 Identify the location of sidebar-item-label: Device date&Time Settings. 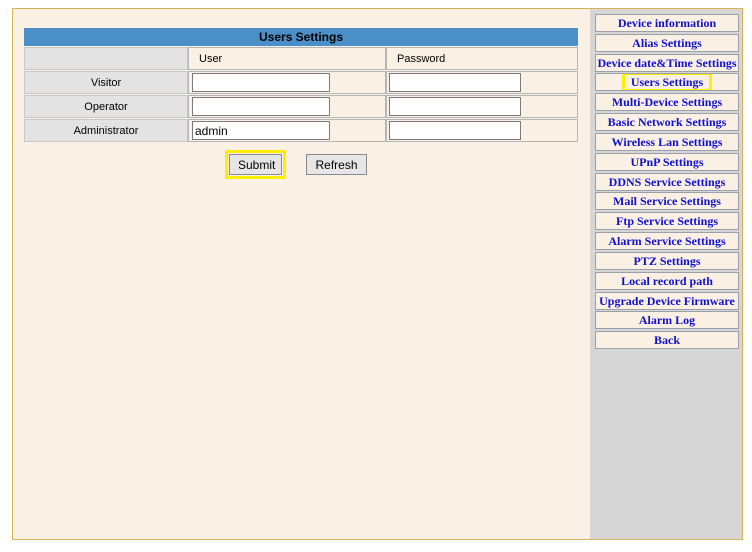
(667, 62).